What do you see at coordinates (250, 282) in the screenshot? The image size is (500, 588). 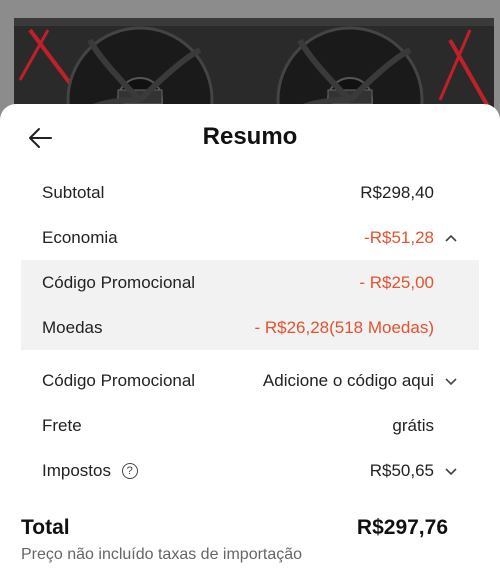 I see `promo-discount-row: Código Promocional - R$25,00` at bounding box center [250, 282].